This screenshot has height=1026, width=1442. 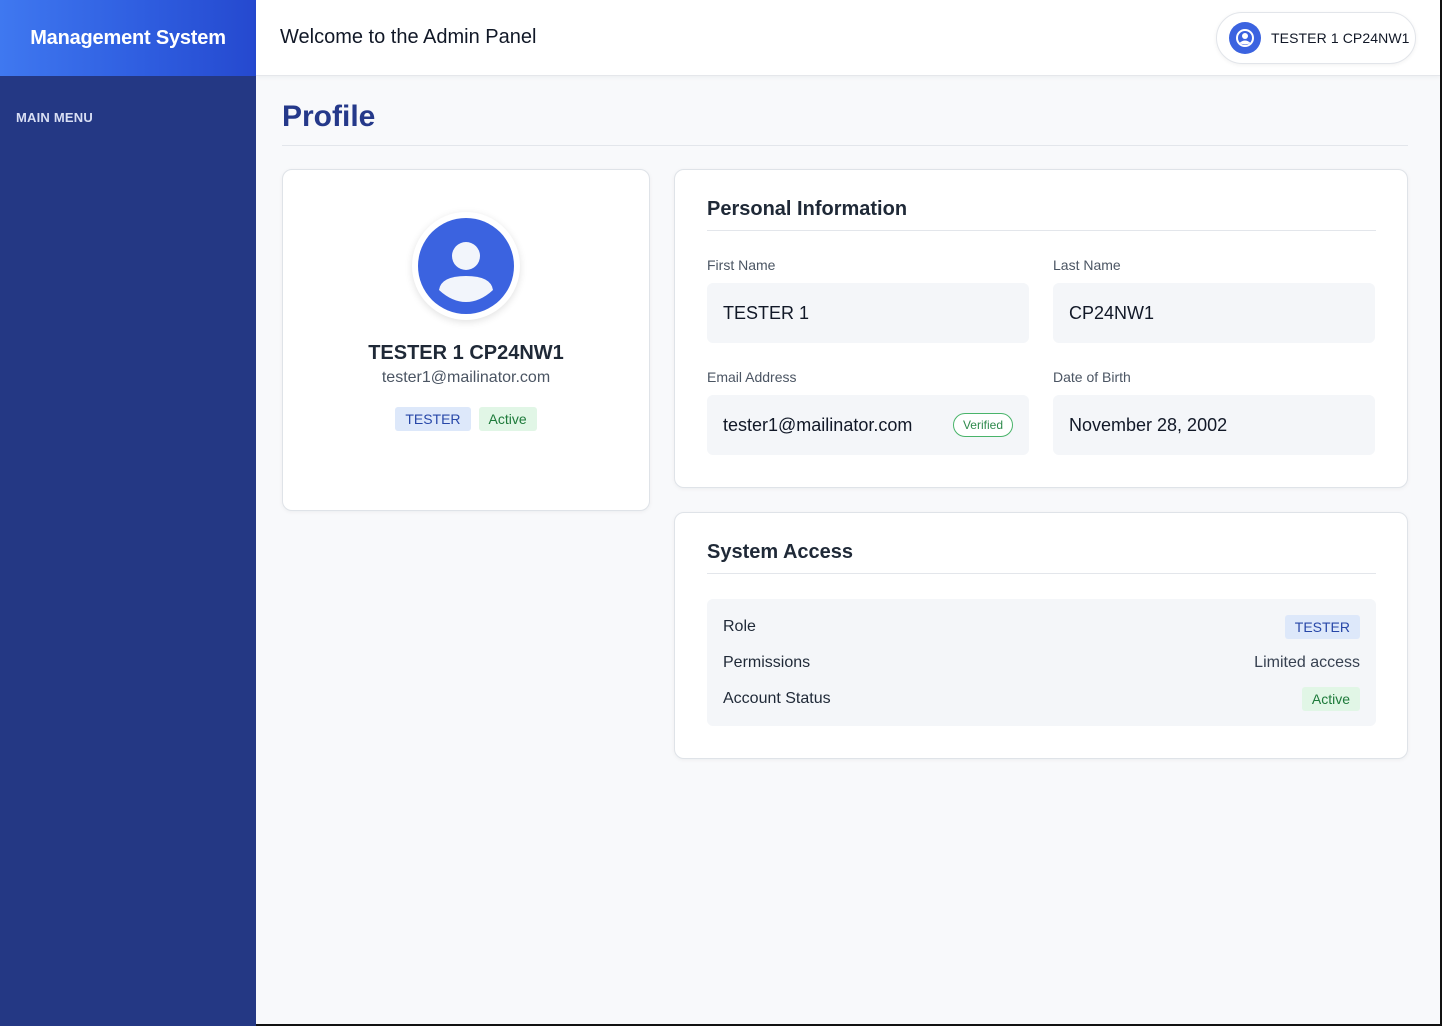 What do you see at coordinates (54, 117) in the screenshot?
I see `main-menu-label: MAIN MENU` at bounding box center [54, 117].